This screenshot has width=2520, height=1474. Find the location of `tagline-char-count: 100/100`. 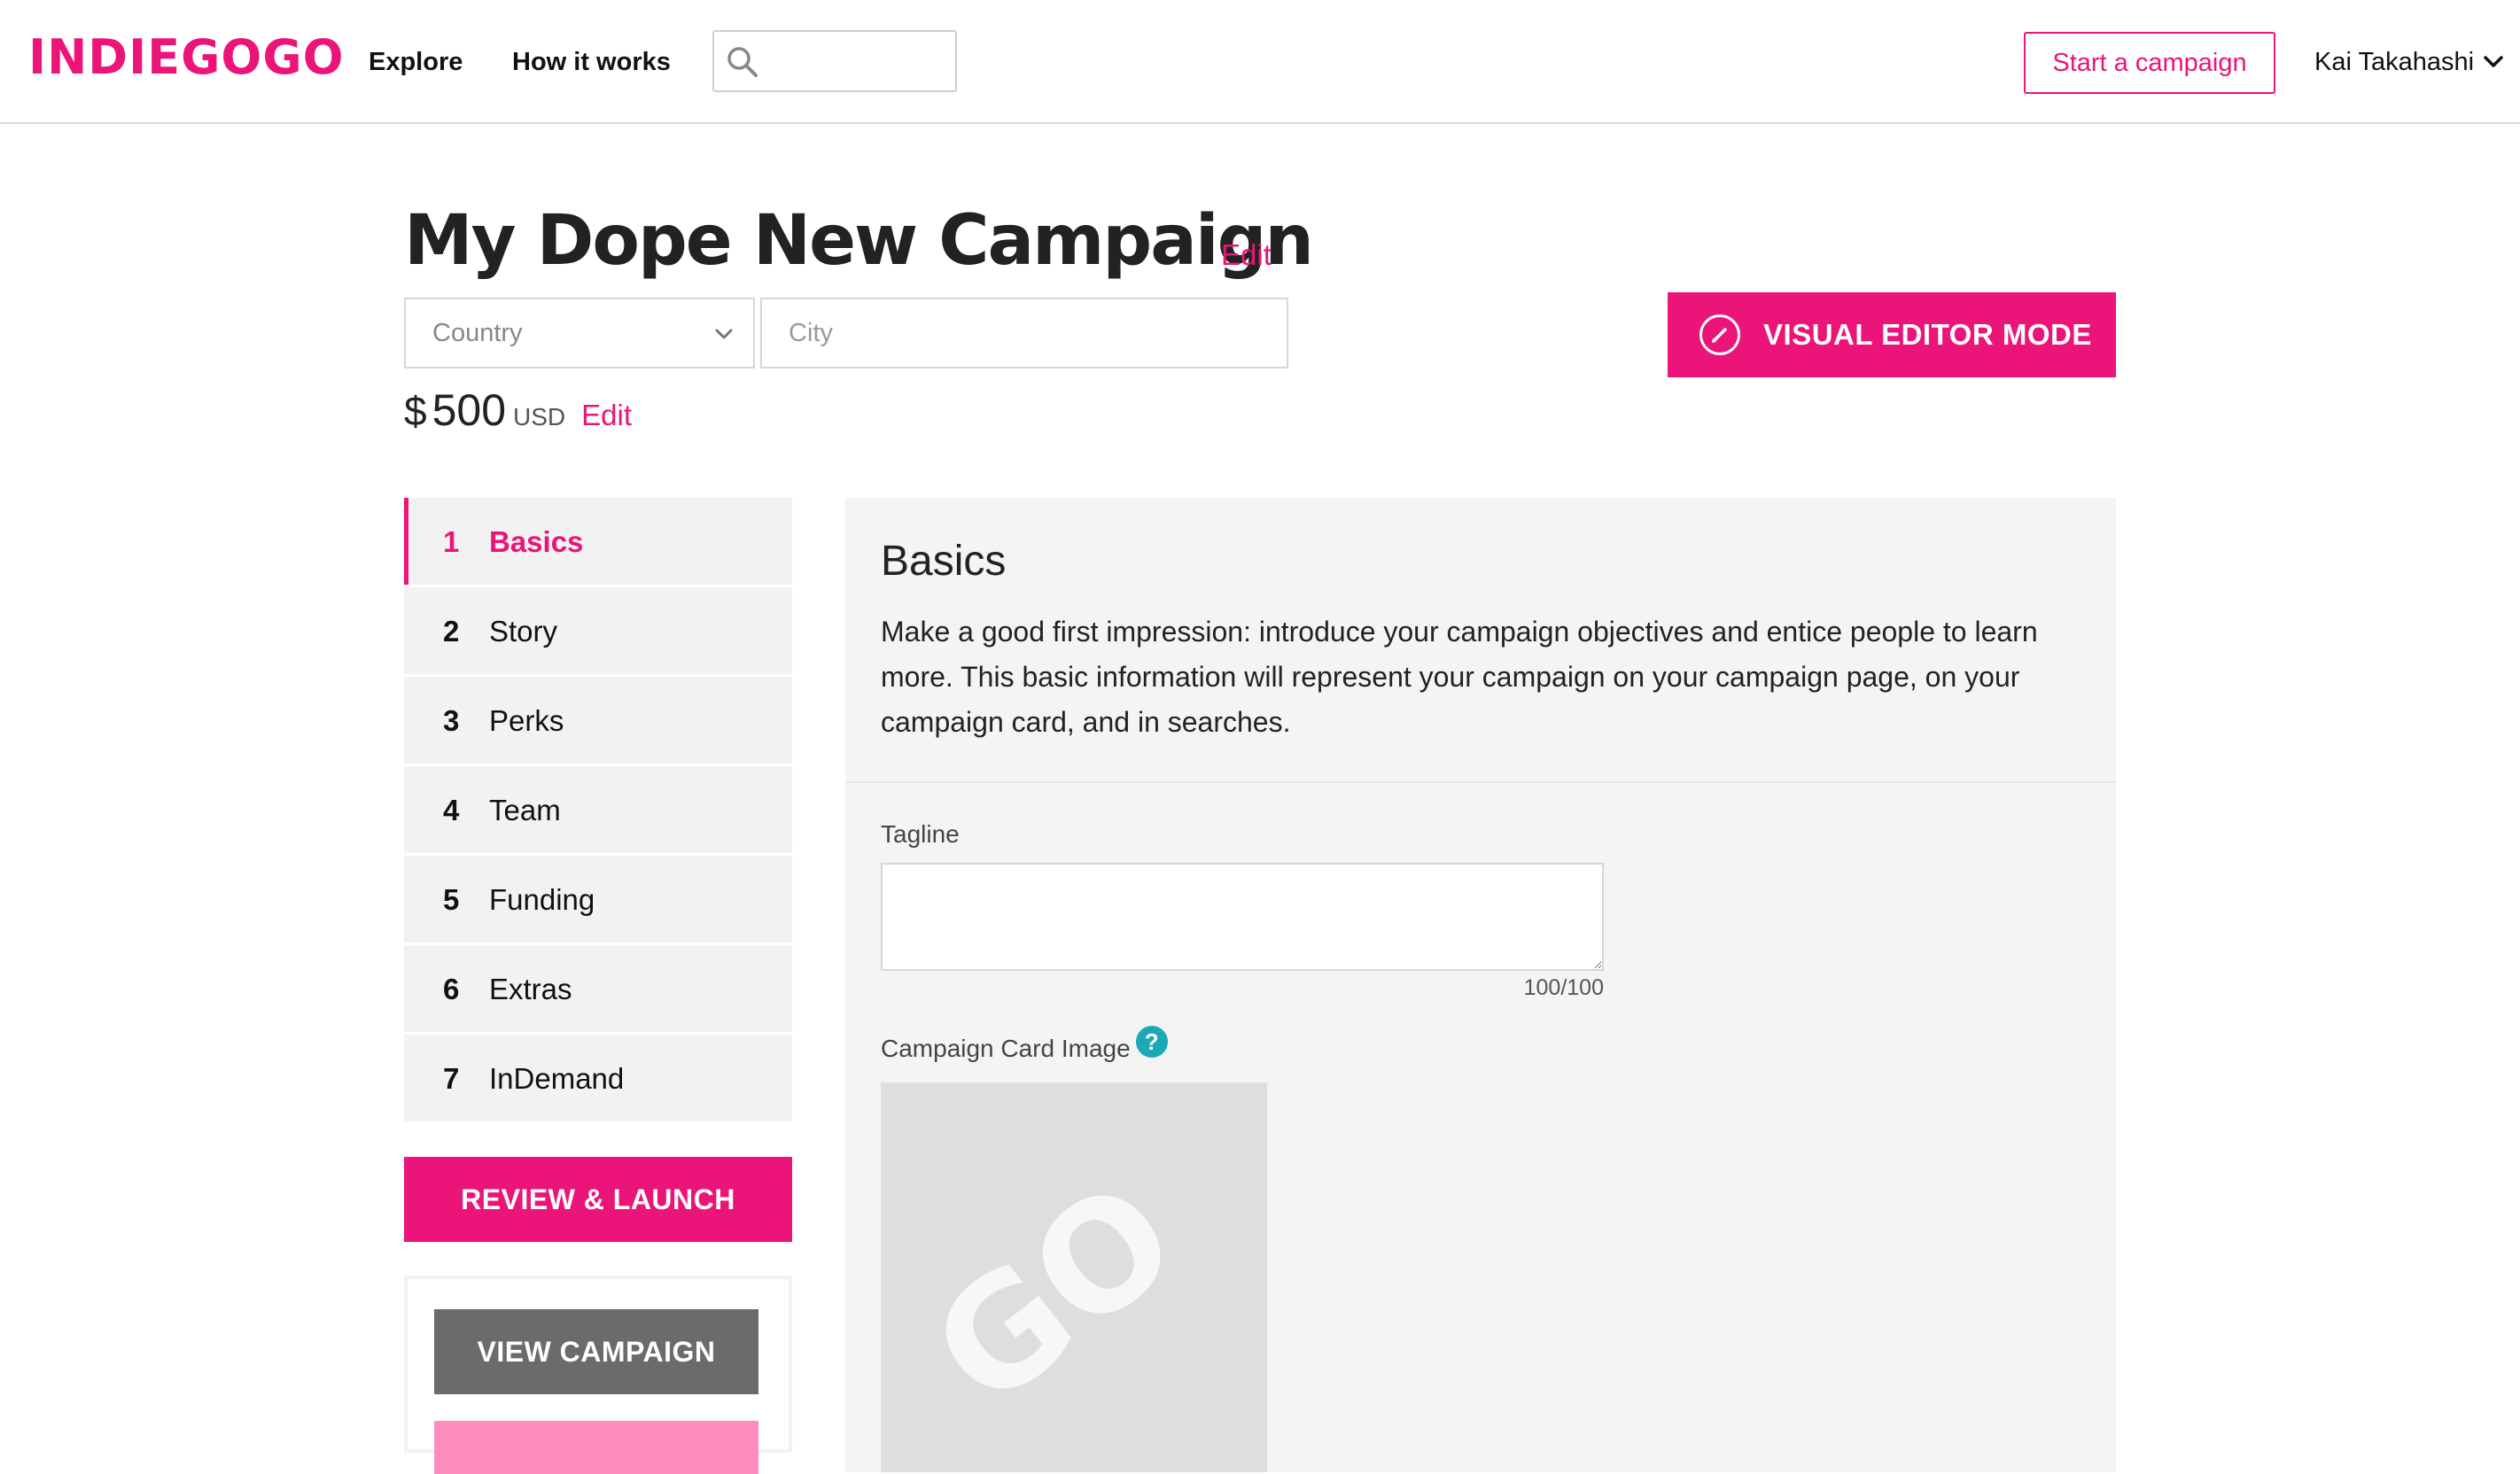

tagline-char-count: 100/100 is located at coordinates (1563, 988).